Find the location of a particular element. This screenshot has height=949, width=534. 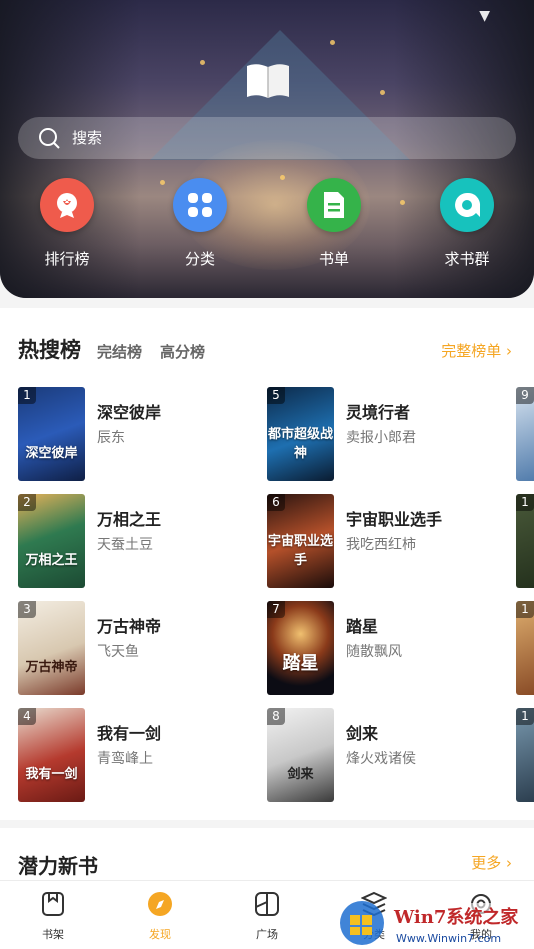

booklist-icon is located at coordinates (334, 205).